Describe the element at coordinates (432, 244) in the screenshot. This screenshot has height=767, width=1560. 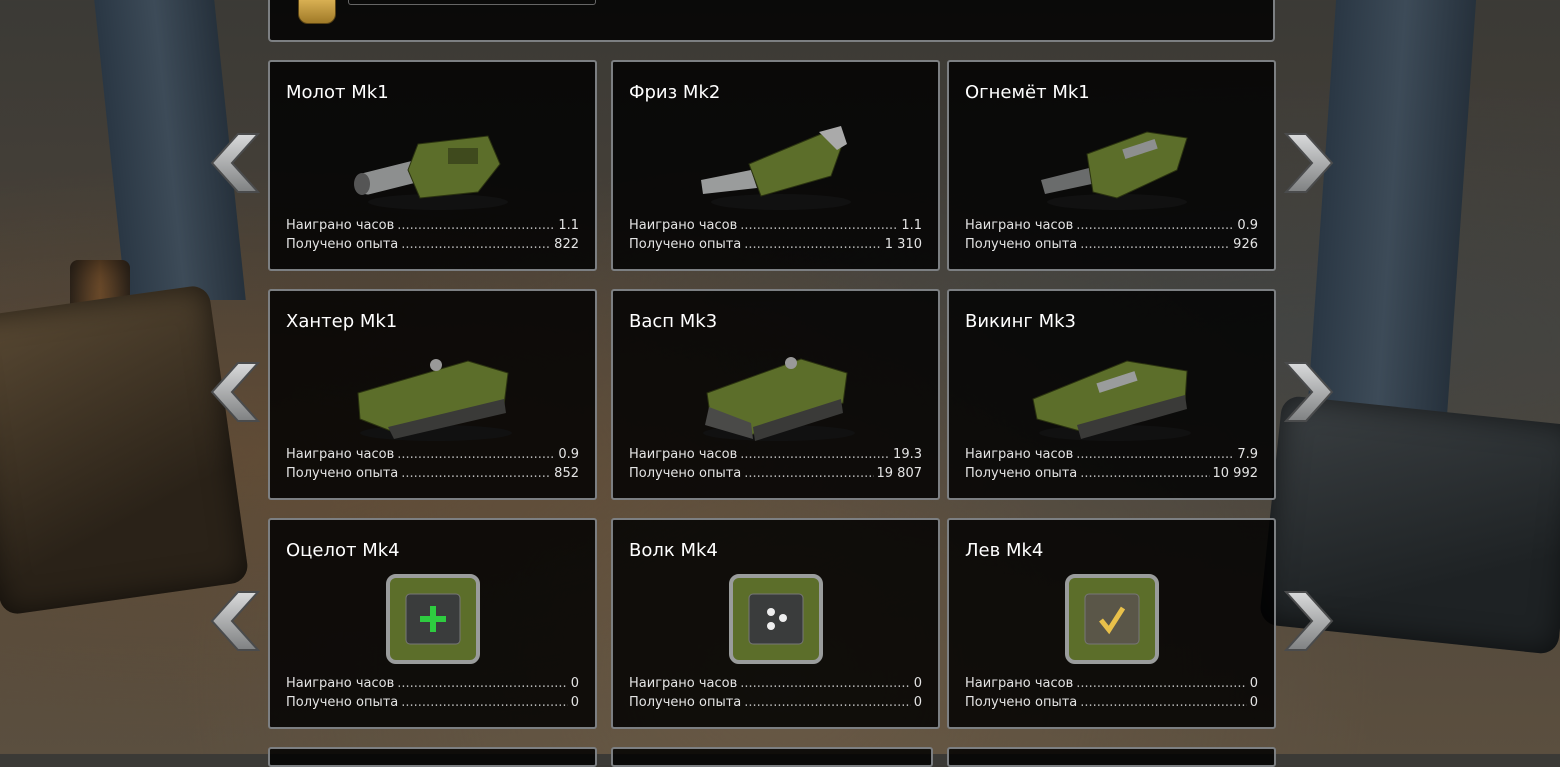
I see `stat-row: Получено опыта 822` at that location.